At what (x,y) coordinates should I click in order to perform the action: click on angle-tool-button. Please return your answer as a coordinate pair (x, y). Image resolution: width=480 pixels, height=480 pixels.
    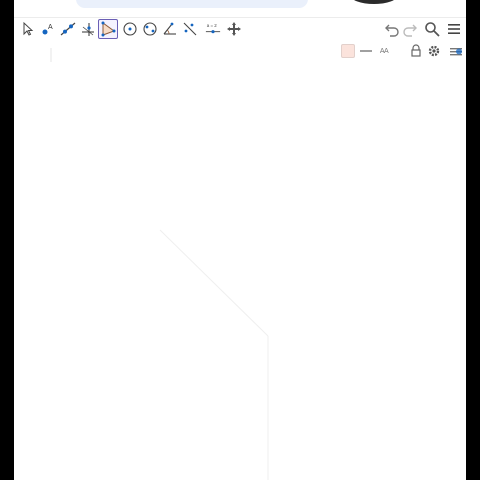
    Looking at the image, I should click on (170, 29).